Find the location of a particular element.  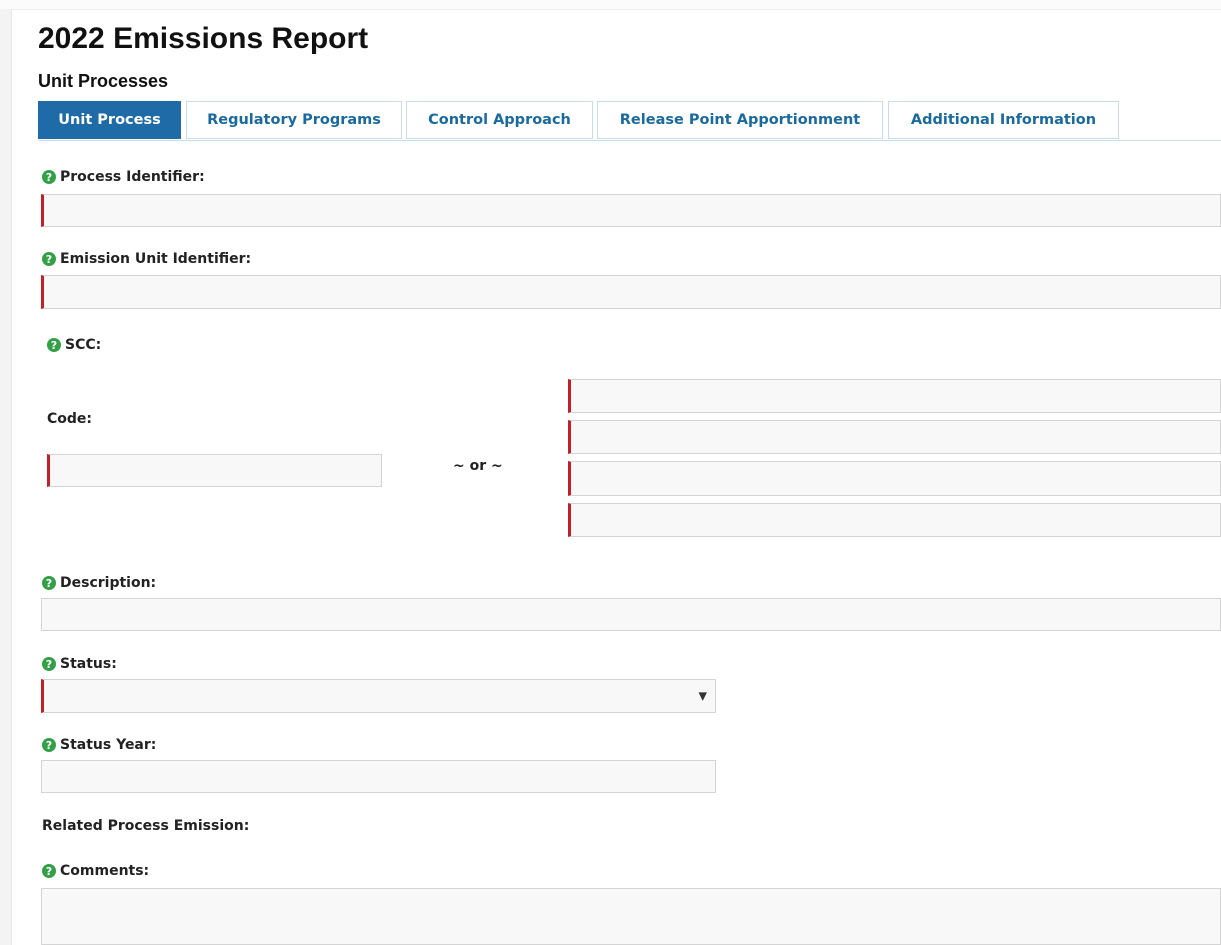

or-separator: ~ or ~ is located at coordinates (478, 466).